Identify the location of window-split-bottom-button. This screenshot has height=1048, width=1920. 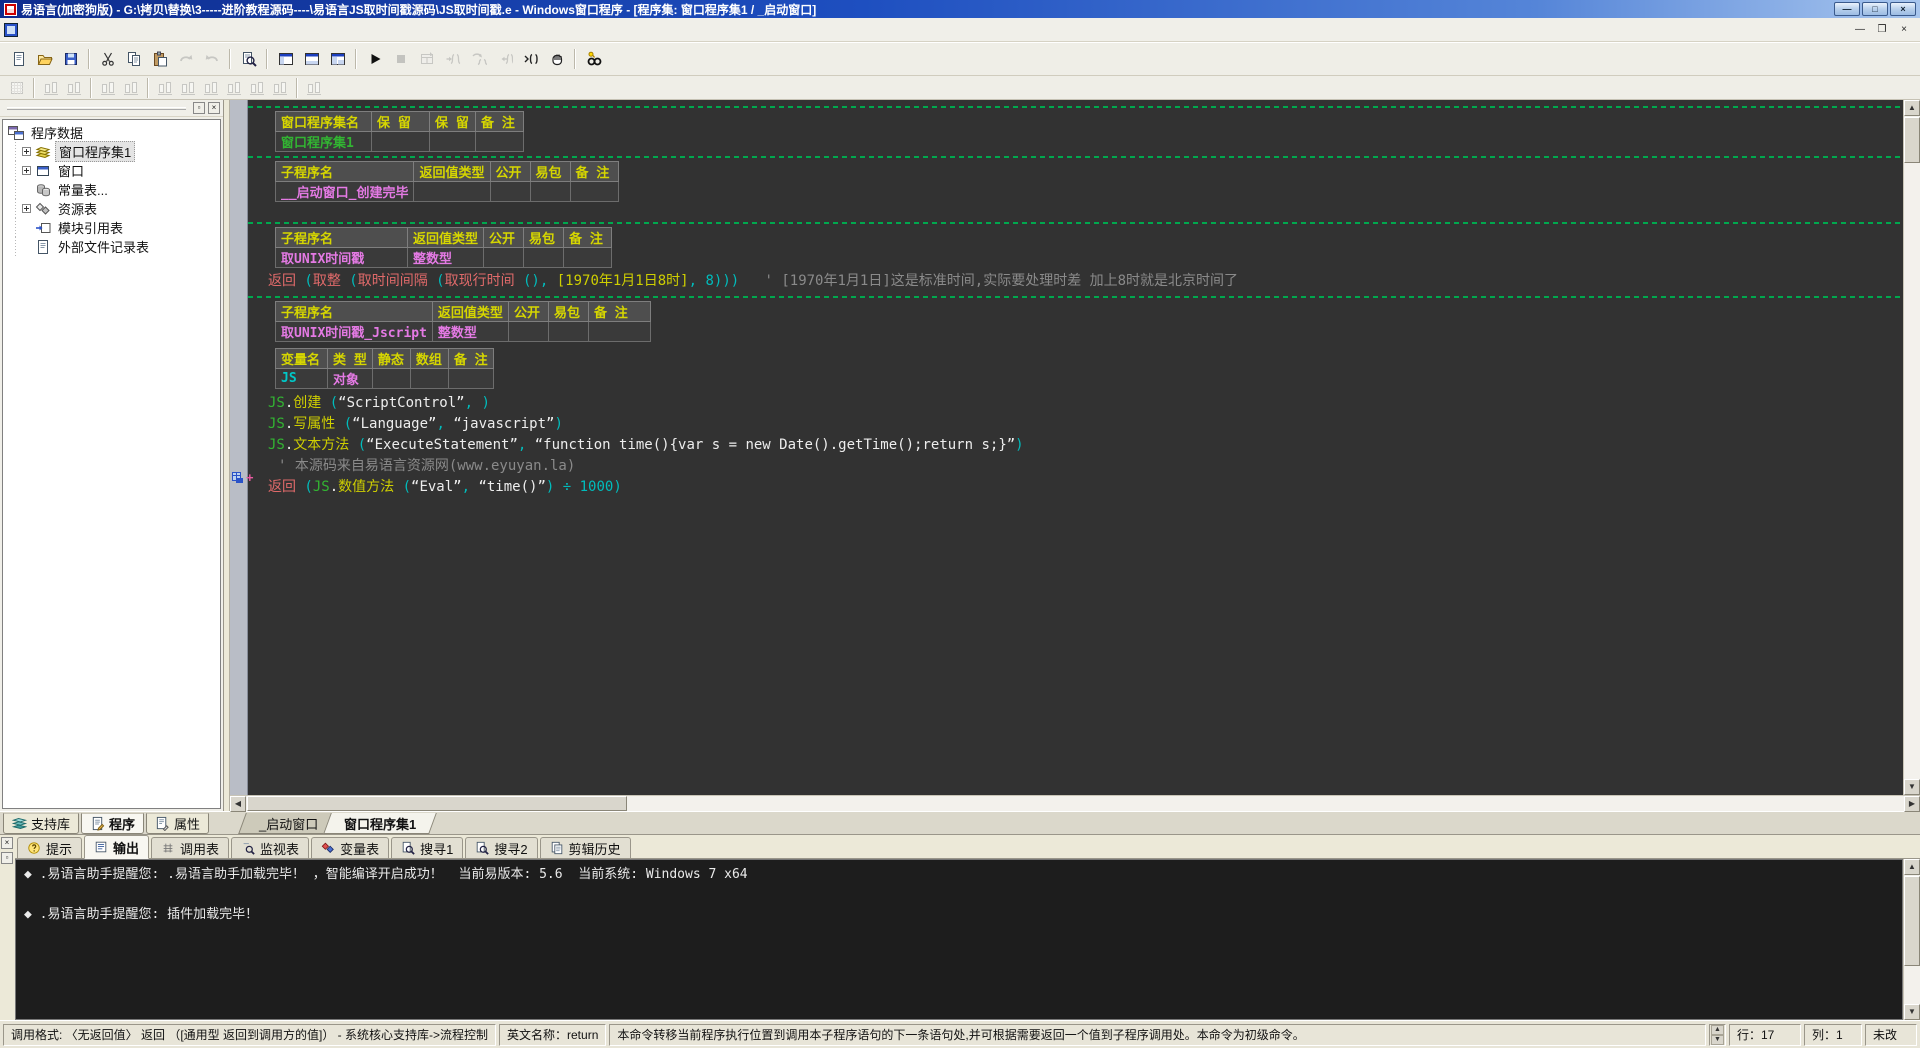
(311, 59).